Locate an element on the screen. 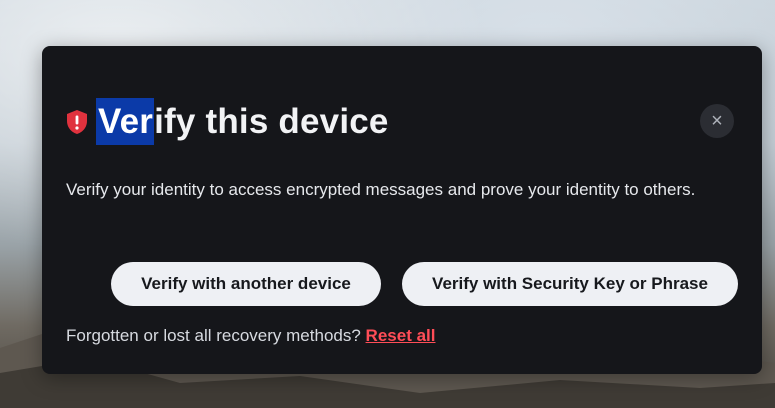 This screenshot has width=775, height=408. close-button: × is located at coordinates (717, 121).